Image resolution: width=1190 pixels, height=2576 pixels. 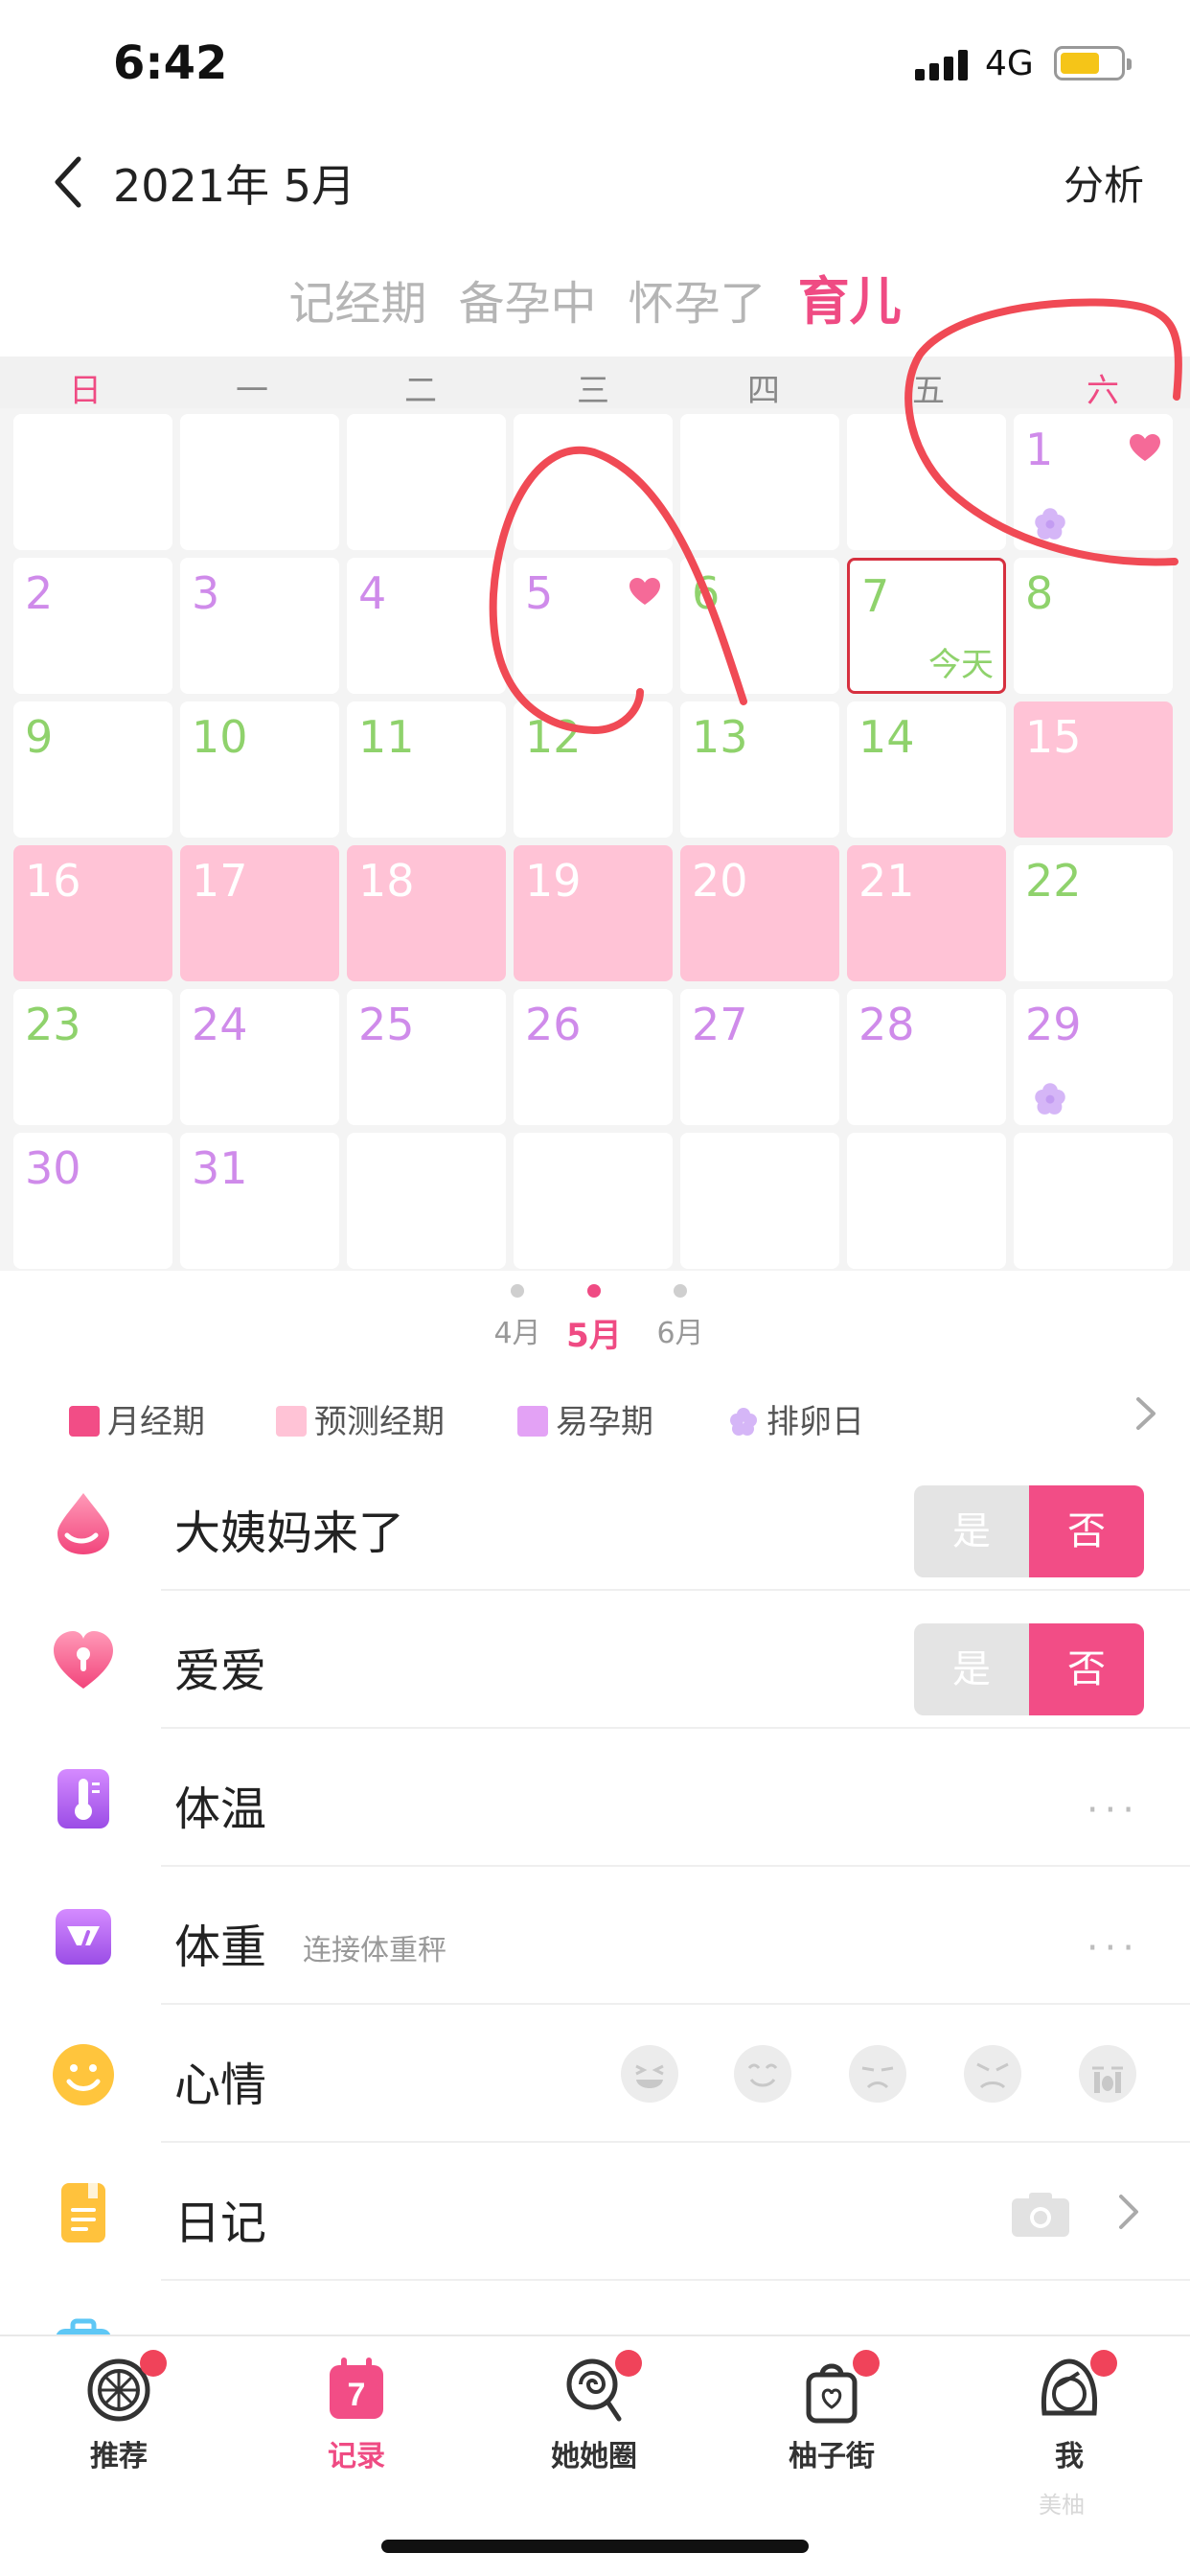 I want to click on calendar-day: 1, so click(x=1094, y=482).